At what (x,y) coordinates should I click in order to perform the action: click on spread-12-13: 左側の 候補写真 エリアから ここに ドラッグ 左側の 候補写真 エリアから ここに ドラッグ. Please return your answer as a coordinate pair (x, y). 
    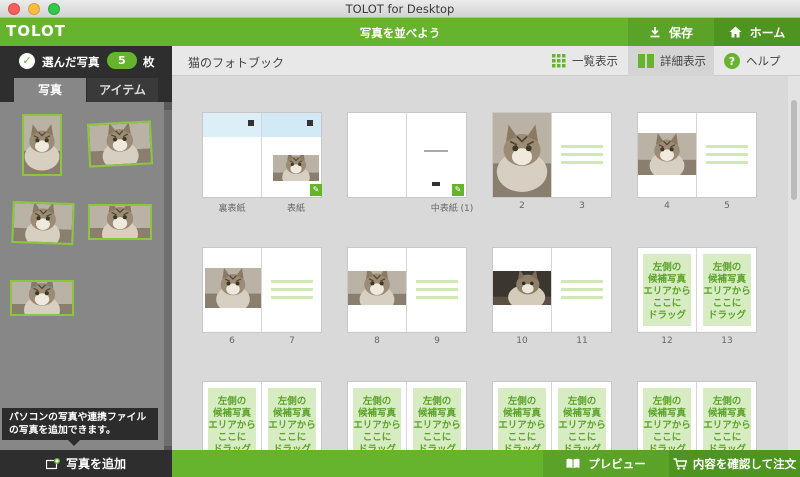
    Looking at the image, I should click on (697, 290).